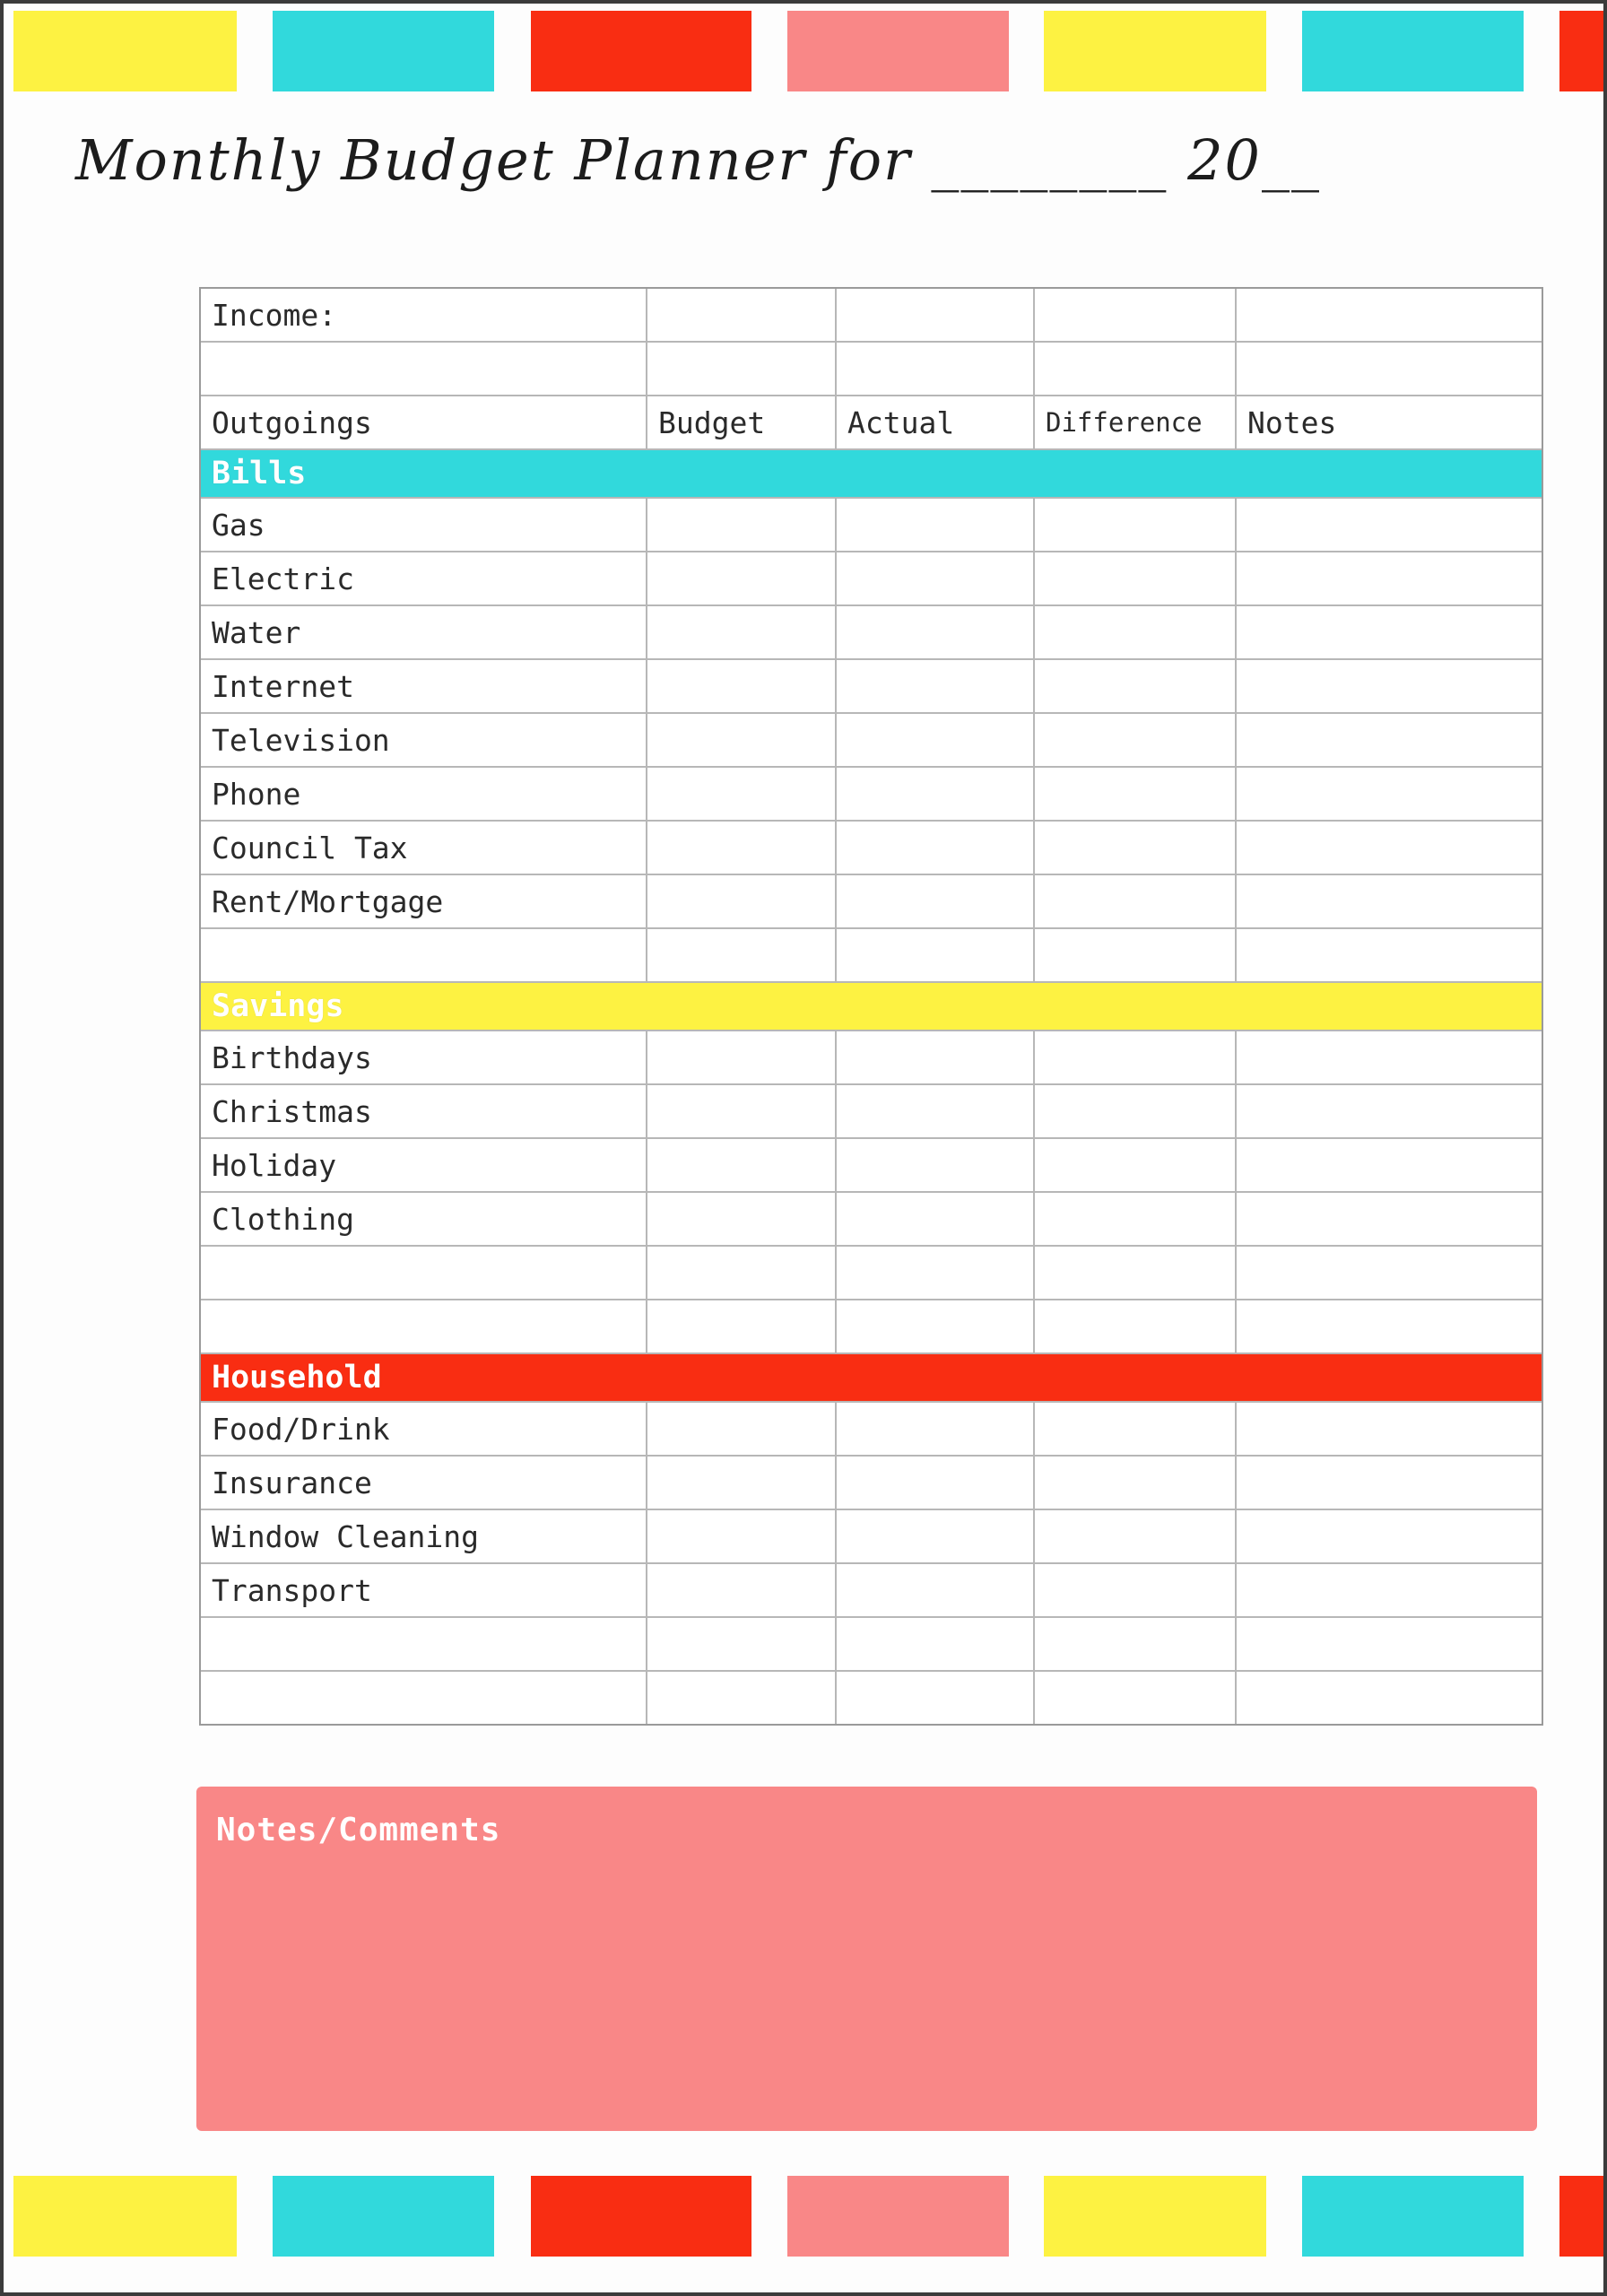 This screenshot has width=1607, height=2296. What do you see at coordinates (1390, 369) in the screenshot?
I see `income-blank-row-notes-cell` at bounding box center [1390, 369].